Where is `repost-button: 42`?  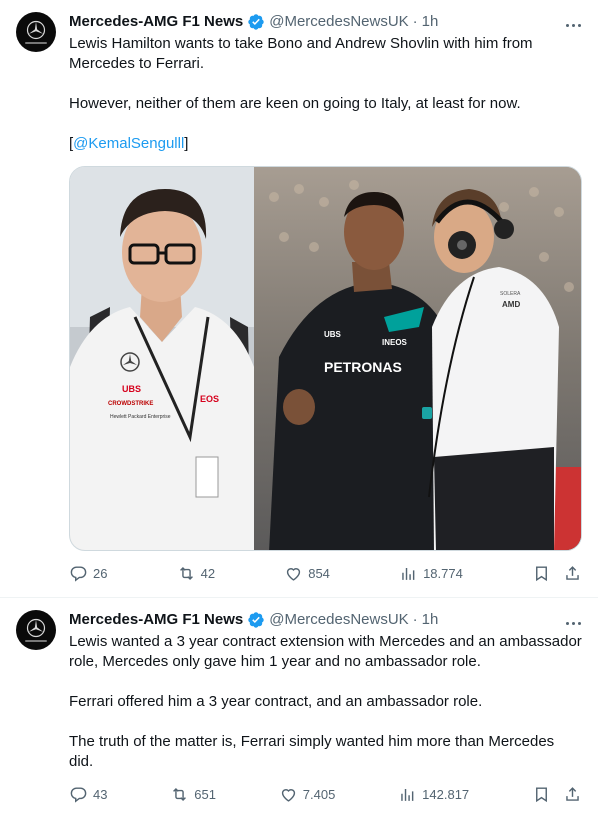
repost-button: 42 is located at coordinates (196, 573).